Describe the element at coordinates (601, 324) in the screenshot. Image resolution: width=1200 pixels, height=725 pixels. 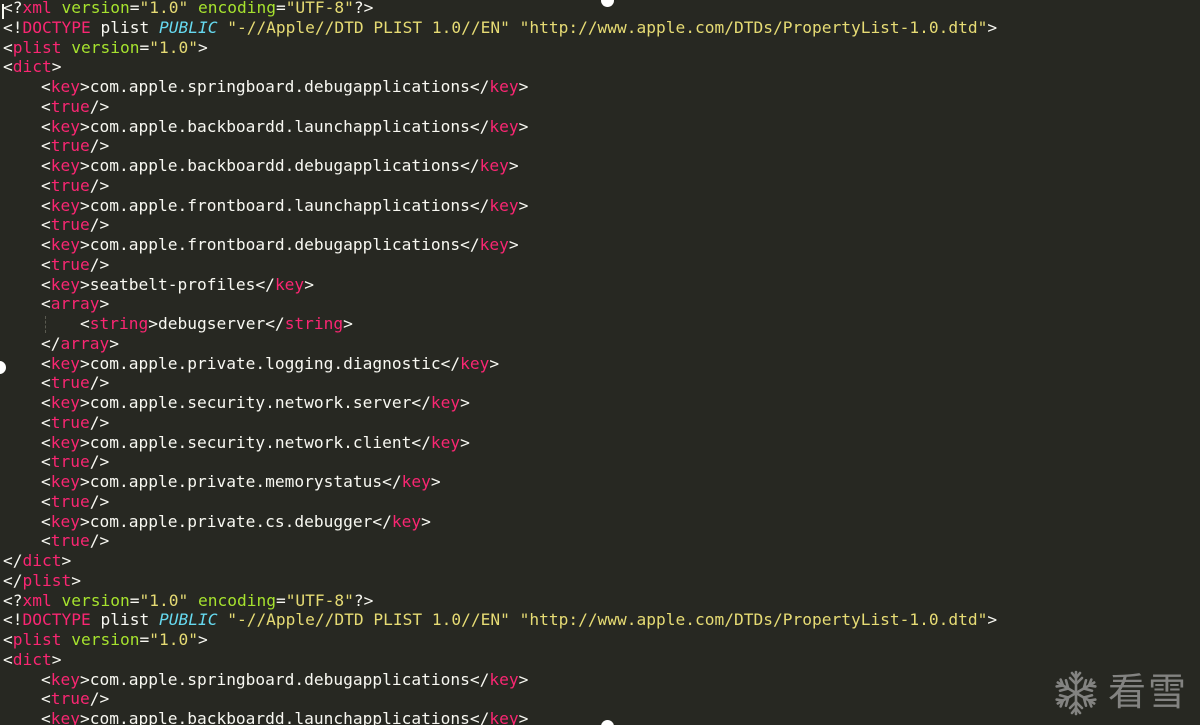
I see `code-line: <string>debugserver</string>` at that location.